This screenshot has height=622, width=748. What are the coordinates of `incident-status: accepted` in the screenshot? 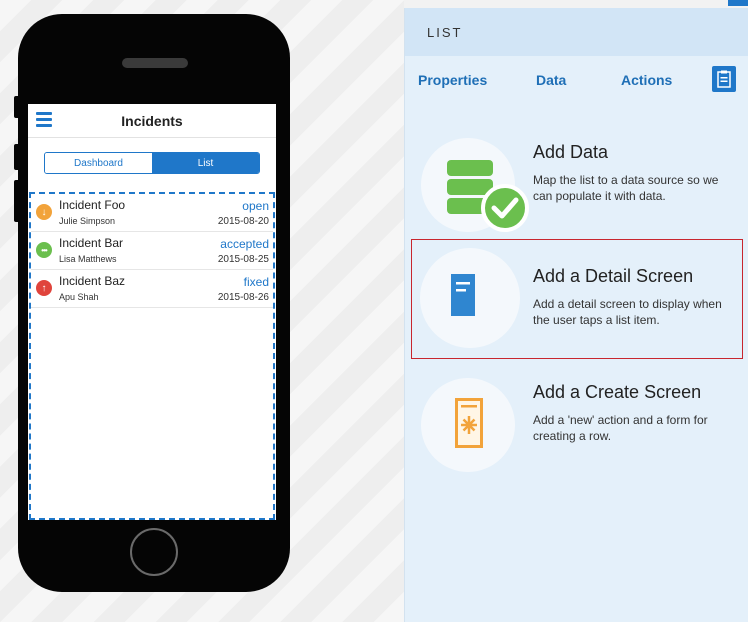 It's located at (244, 244).